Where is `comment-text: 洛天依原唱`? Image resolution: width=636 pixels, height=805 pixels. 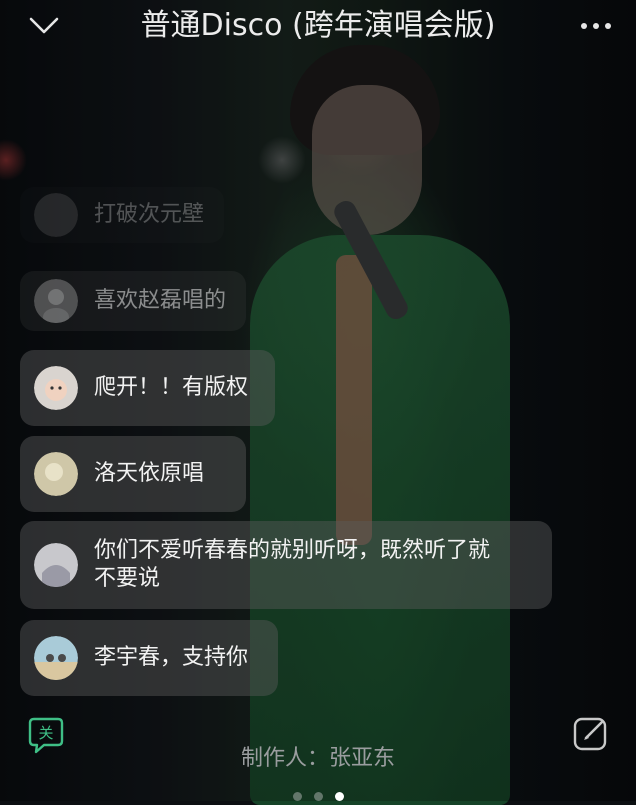 comment-text: 洛天依原唱 is located at coordinates (149, 473).